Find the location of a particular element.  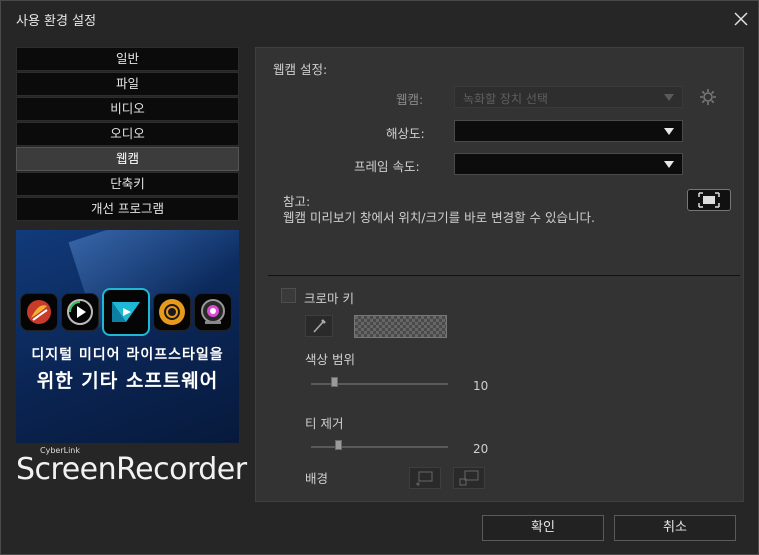

nav-item-webcam: 웹캠 is located at coordinates (127, 159).